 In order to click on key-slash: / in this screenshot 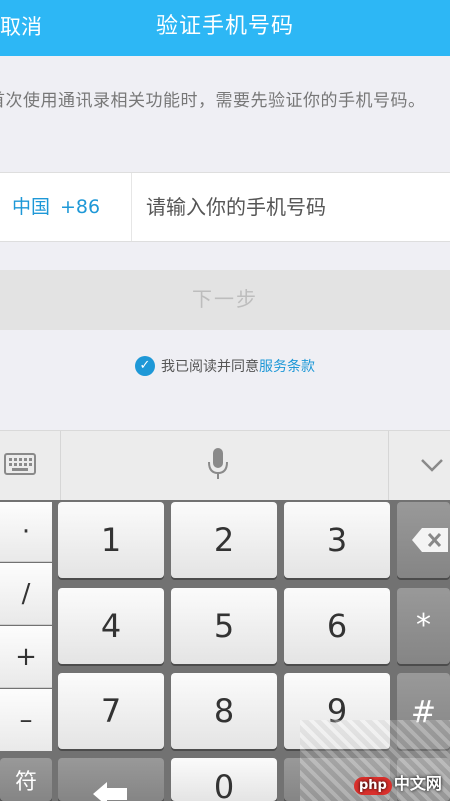, I will do `click(26, 594)`.